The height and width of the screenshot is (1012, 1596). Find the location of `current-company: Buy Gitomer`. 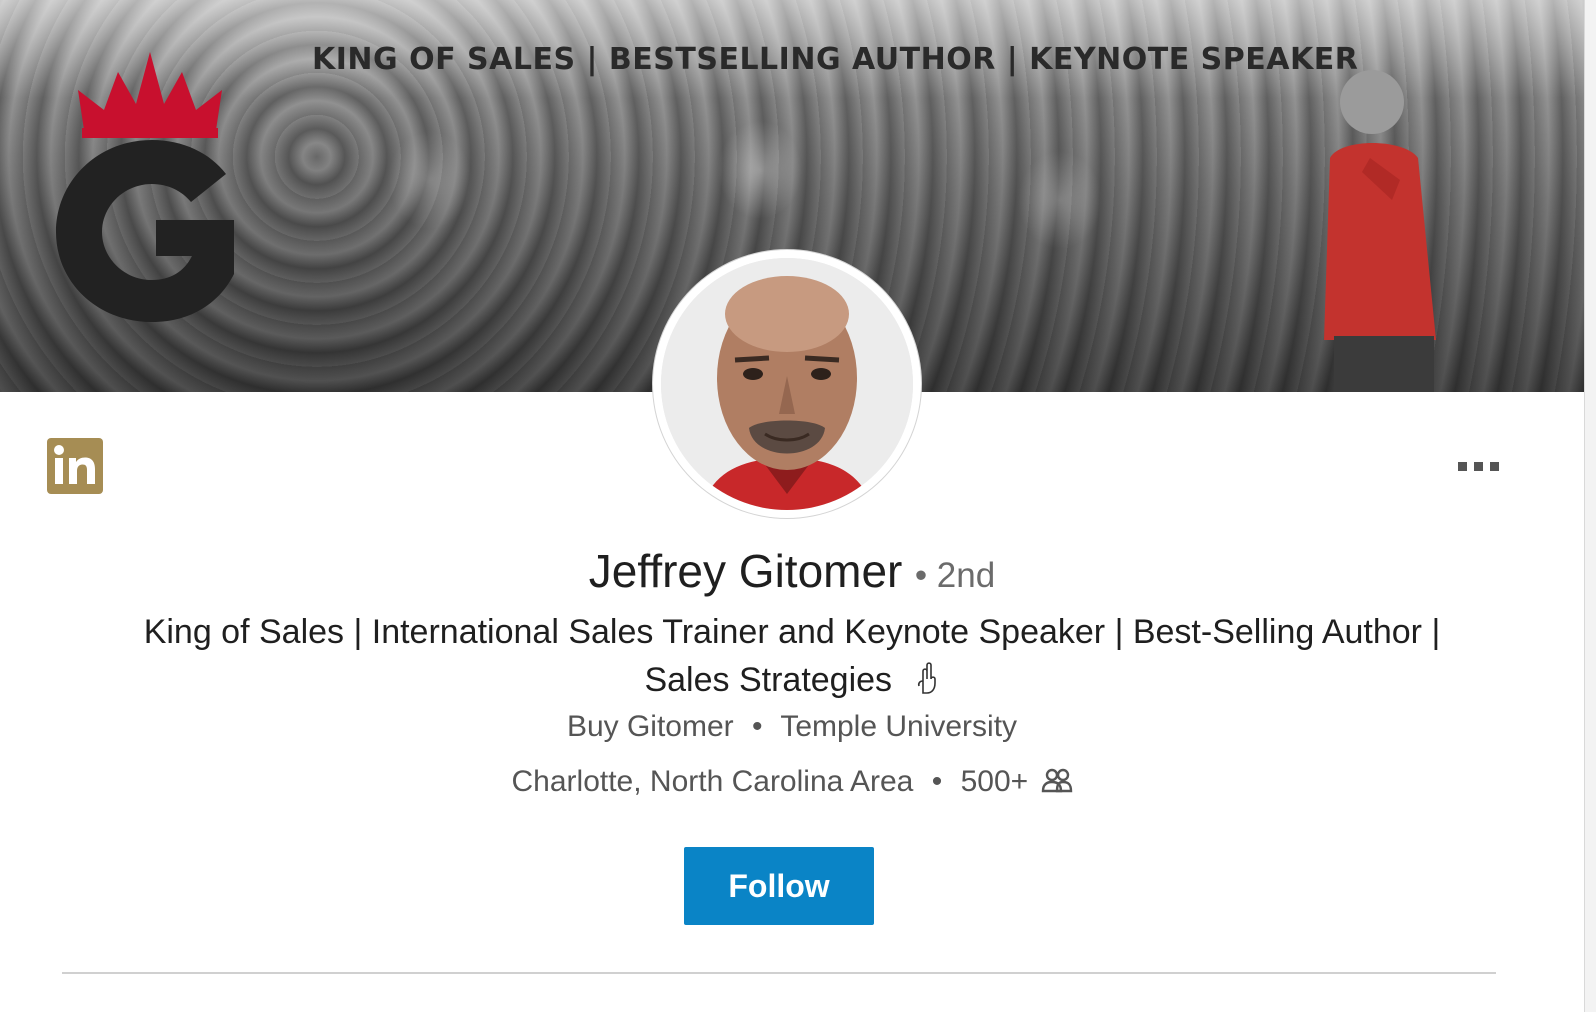

current-company: Buy Gitomer is located at coordinates (650, 726).